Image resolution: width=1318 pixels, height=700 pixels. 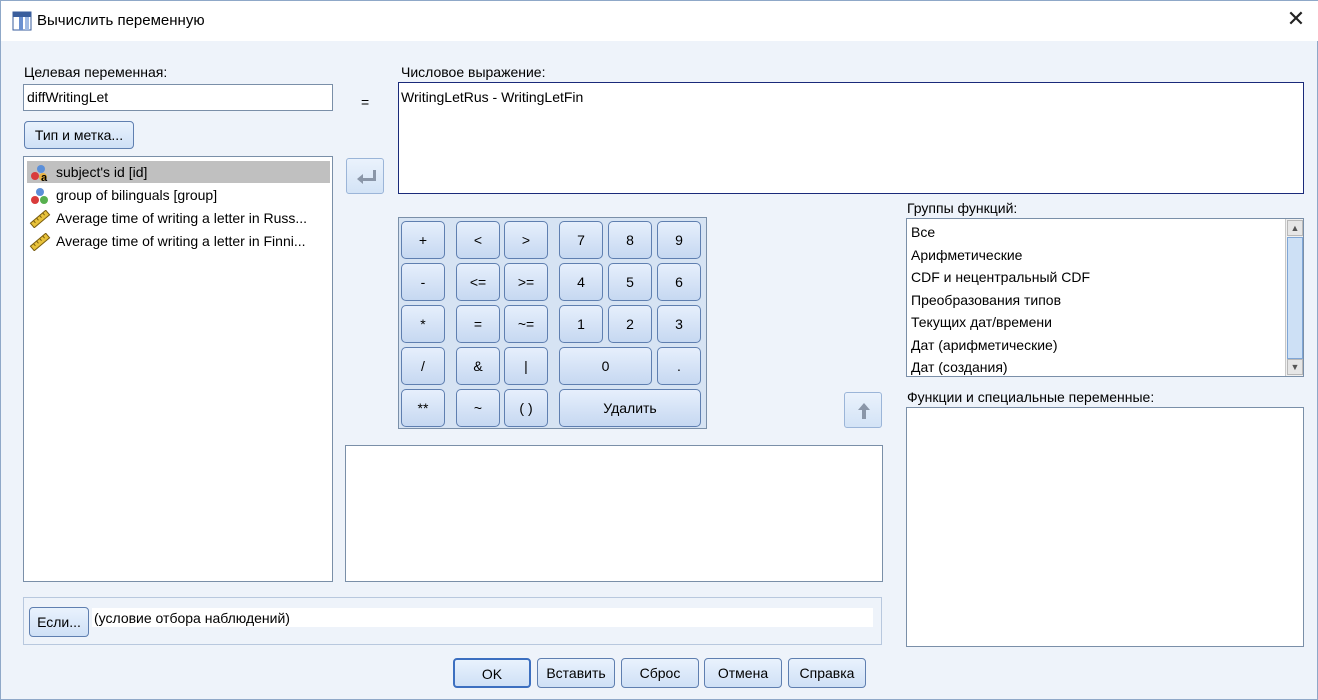 What do you see at coordinates (478, 324) in the screenshot?
I see `key-equal: =` at bounding box center [478, 324].